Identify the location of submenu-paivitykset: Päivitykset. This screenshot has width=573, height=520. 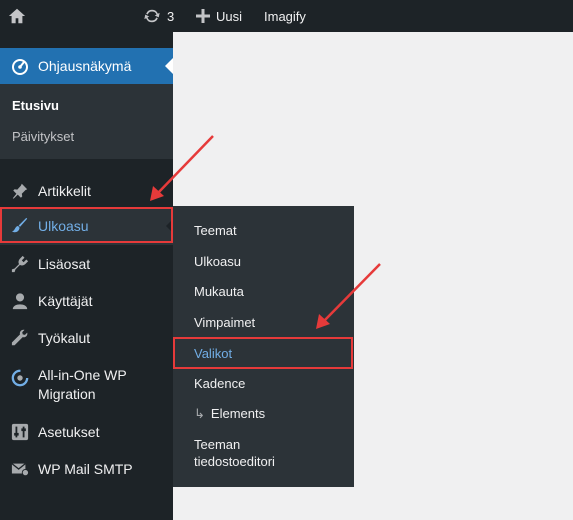
(43, 136).